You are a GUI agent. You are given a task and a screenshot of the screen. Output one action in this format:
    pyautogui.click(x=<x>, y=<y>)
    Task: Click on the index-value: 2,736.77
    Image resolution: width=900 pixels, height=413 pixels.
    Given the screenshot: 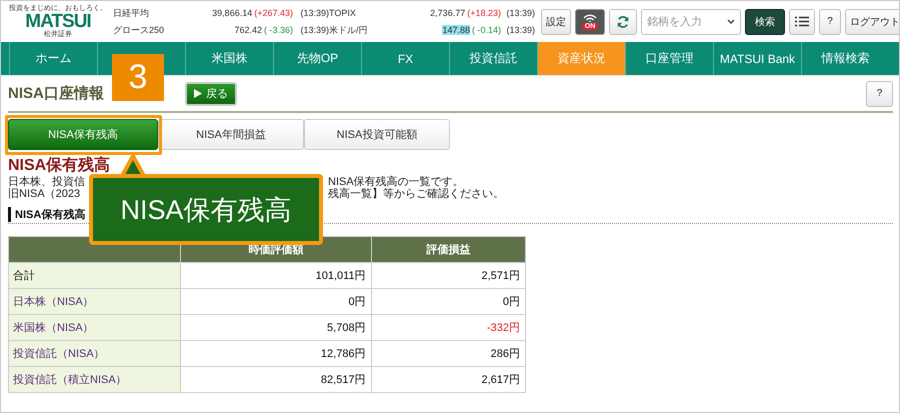 What is the action you would take?
    pyautogui.click(x=448, y=13)
    